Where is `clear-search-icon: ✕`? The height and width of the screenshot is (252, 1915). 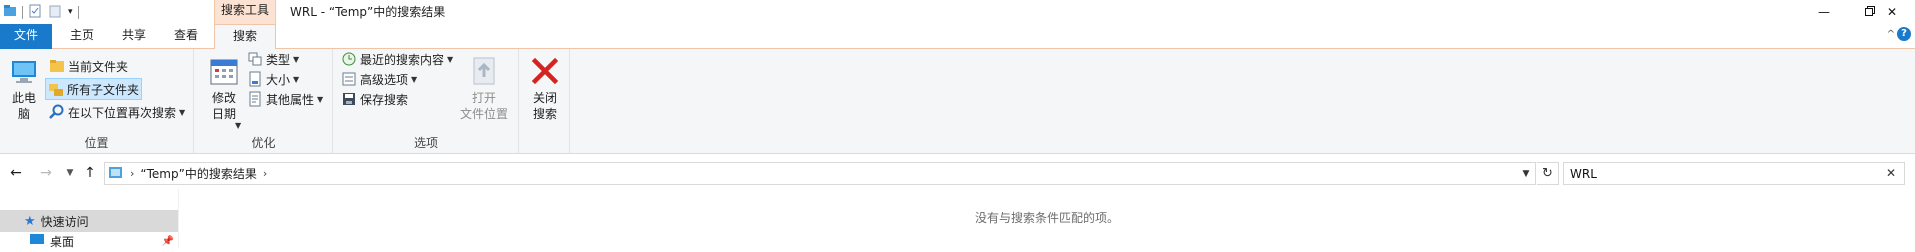
clear-search-icon: ✕ is located at coordinates (1891, 173).